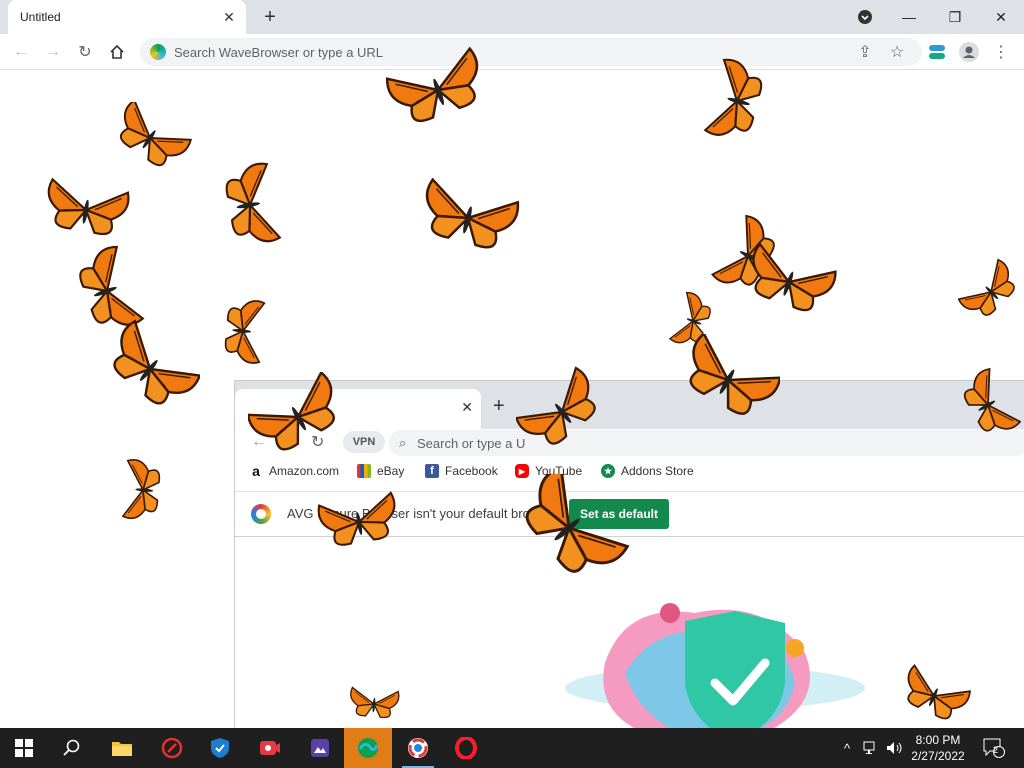 This screenshot has height=768, width=1024. Describe the element at coordinates (85, 52) in the screenshot. I see `reload-button: ↻` at that location.